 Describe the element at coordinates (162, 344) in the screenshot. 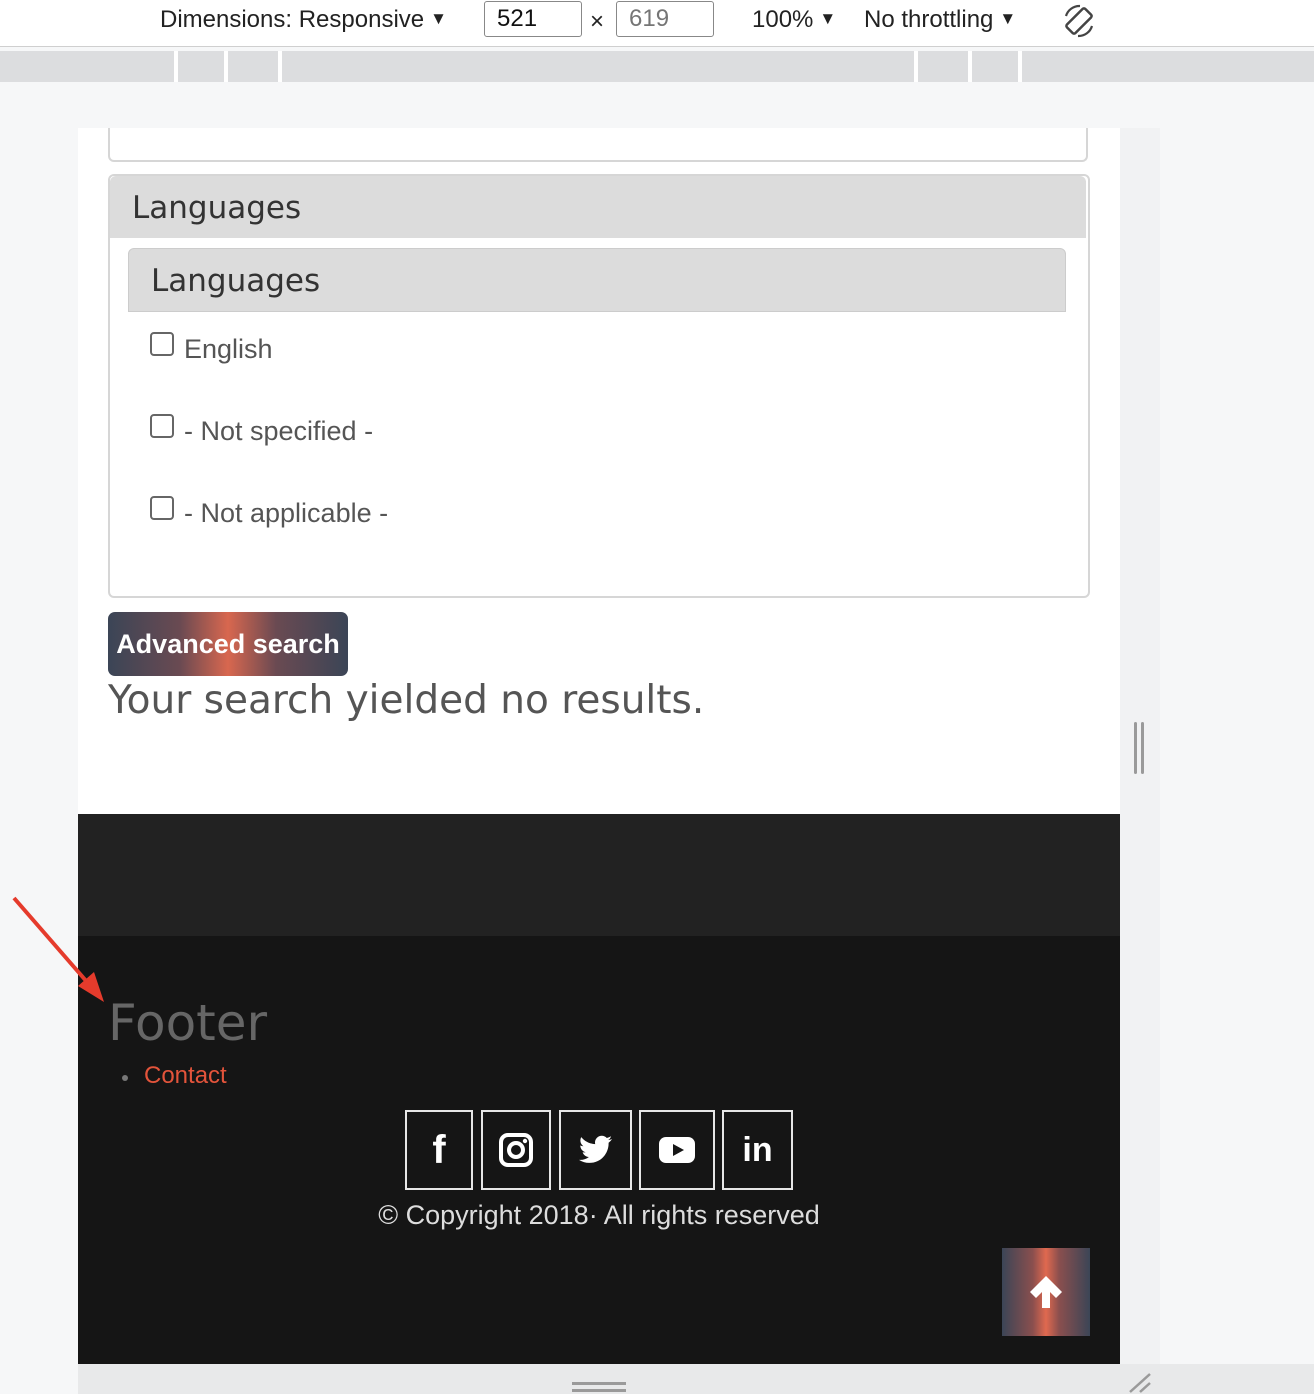

I see `english-checkbox` at that location.